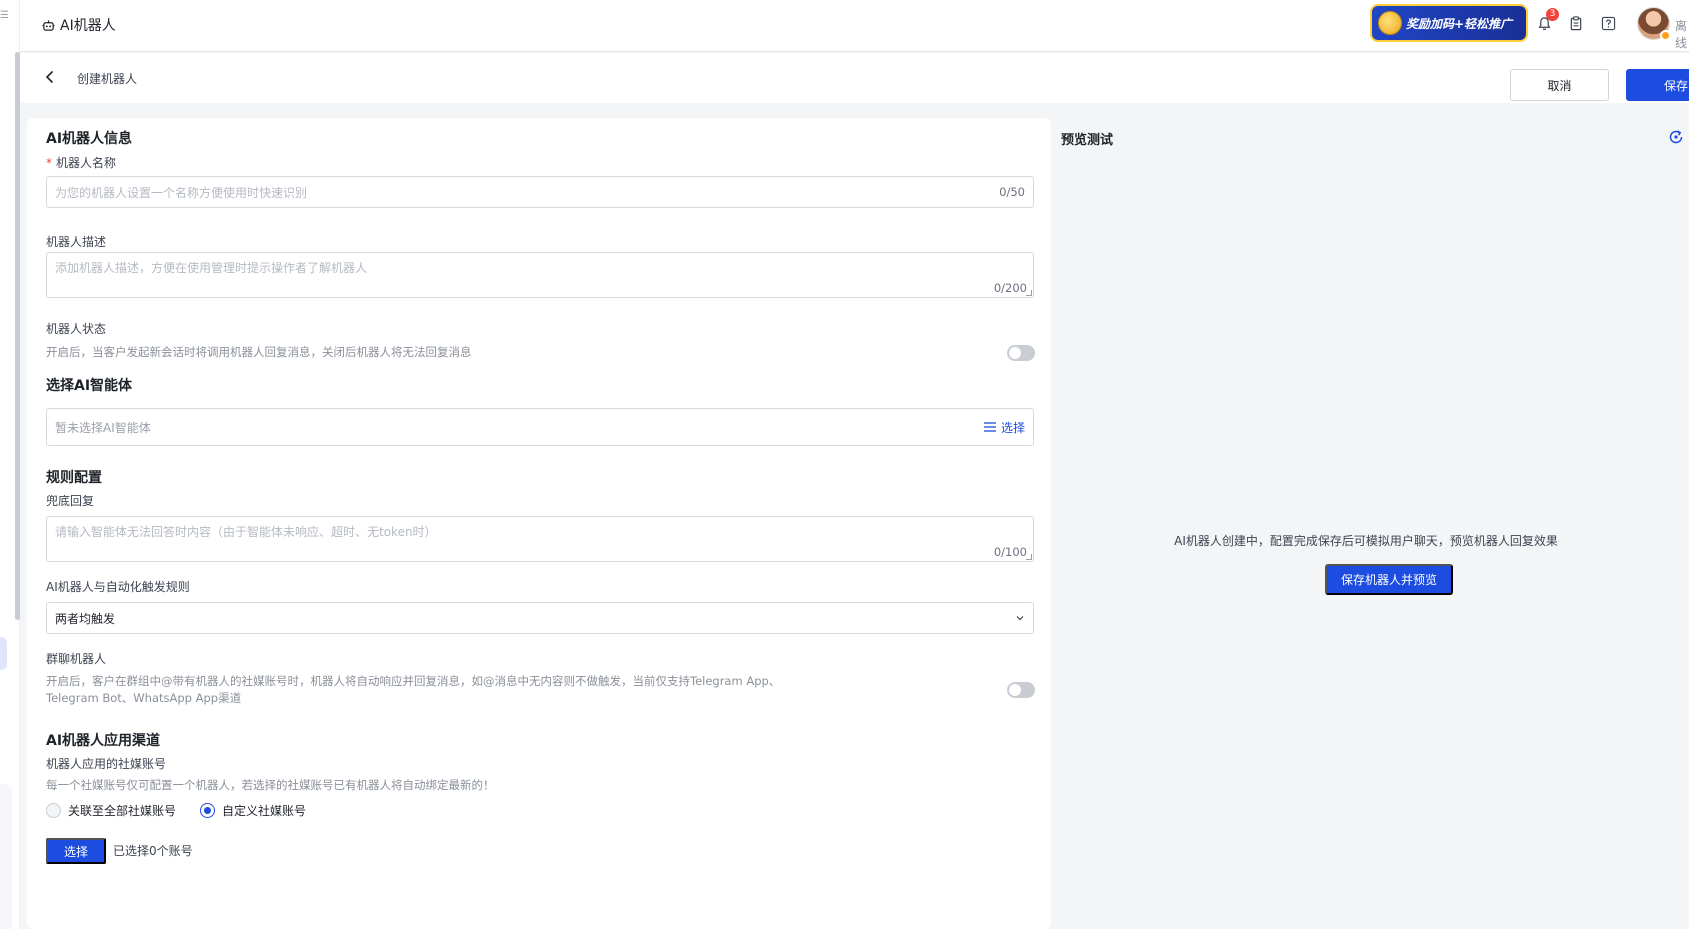  I want to click on help-icon, so click(1608, 23).